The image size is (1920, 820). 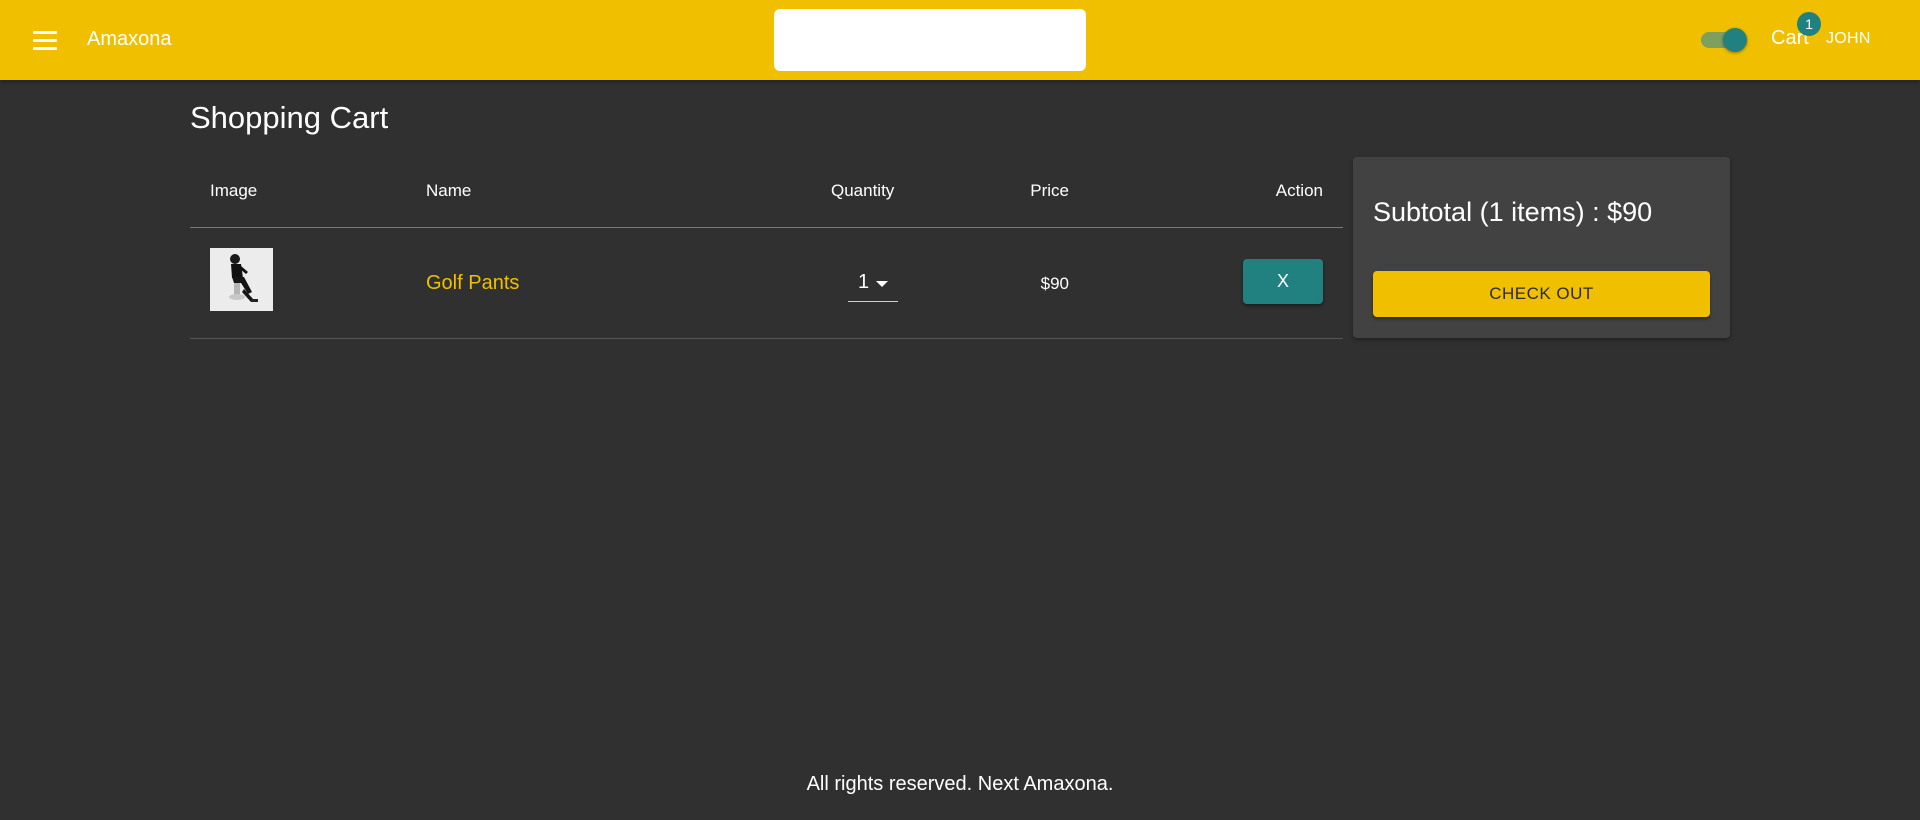 What do you see at coordinates (1049, 190) in the screenshot?
I see `column-header-price: Price` at bounding box center [1049, 190].